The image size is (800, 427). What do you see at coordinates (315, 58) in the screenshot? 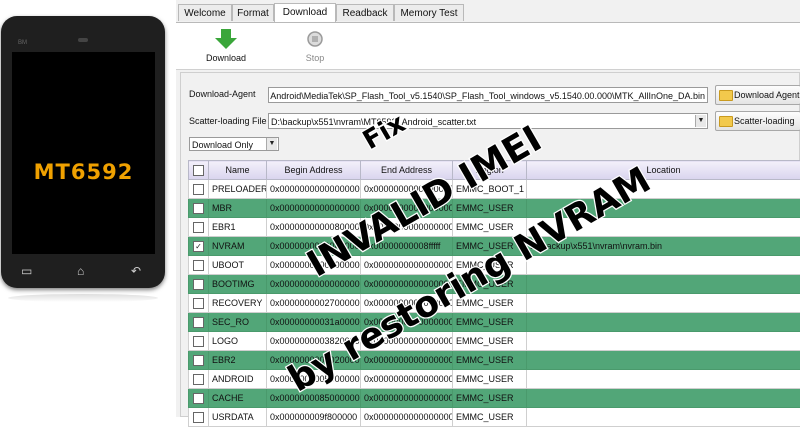
I see `stop-button-label: Stop` at bounding box center [315, 58].